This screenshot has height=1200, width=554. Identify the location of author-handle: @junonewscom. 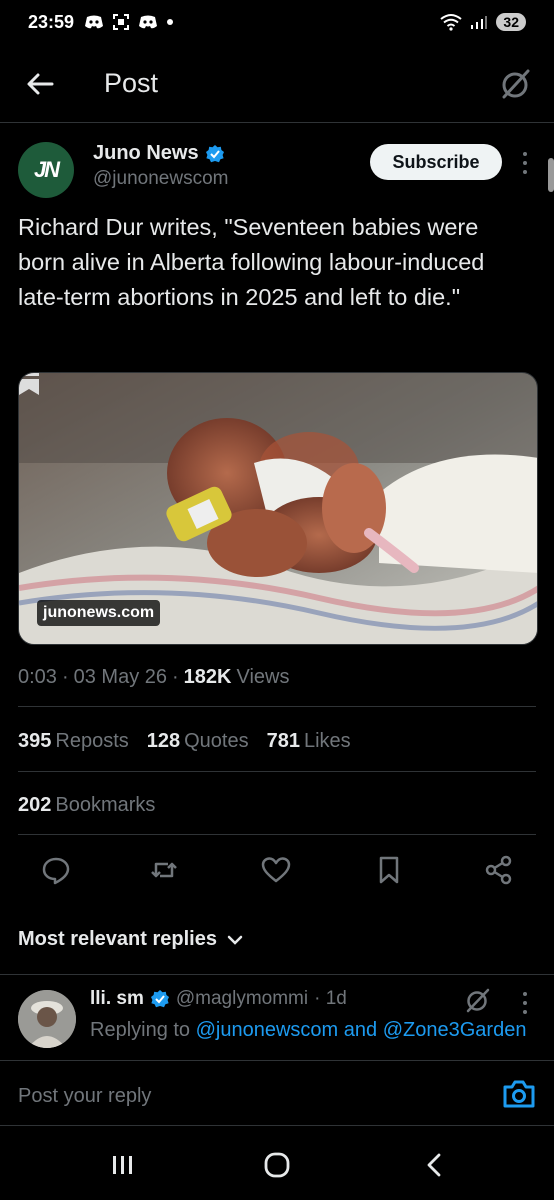
(160, 179).